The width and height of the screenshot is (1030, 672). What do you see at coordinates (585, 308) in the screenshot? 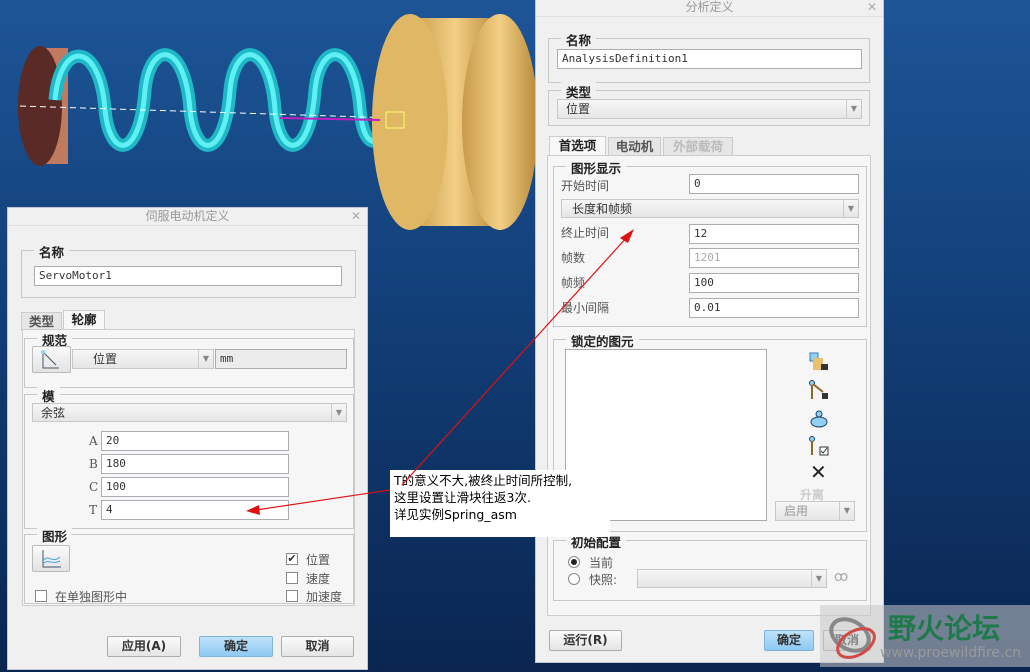
I see `min-interval-label: 最小间隔` at bounding box center [585, 308].